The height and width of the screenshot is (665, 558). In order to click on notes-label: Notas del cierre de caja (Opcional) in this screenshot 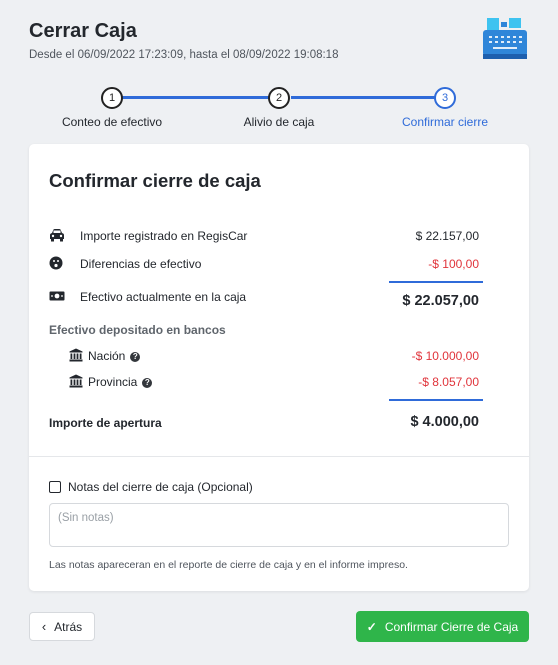, I will do `click(151, 487)`.